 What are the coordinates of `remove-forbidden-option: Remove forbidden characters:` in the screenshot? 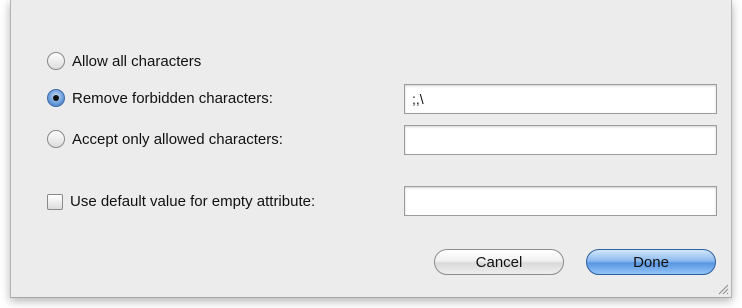 It's located at (160, 98).